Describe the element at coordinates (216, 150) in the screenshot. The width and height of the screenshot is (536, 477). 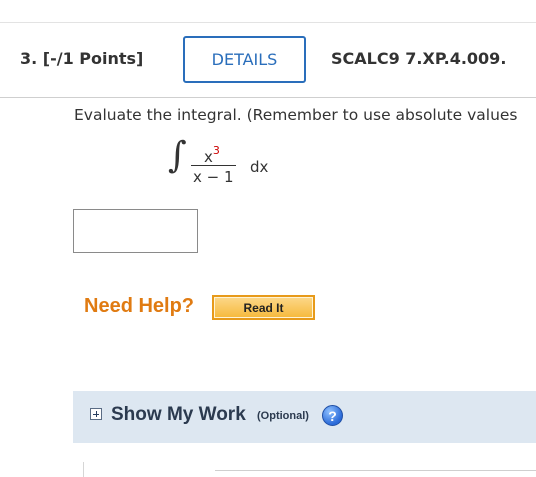
I see `numerator-exponent: 3` at that location.